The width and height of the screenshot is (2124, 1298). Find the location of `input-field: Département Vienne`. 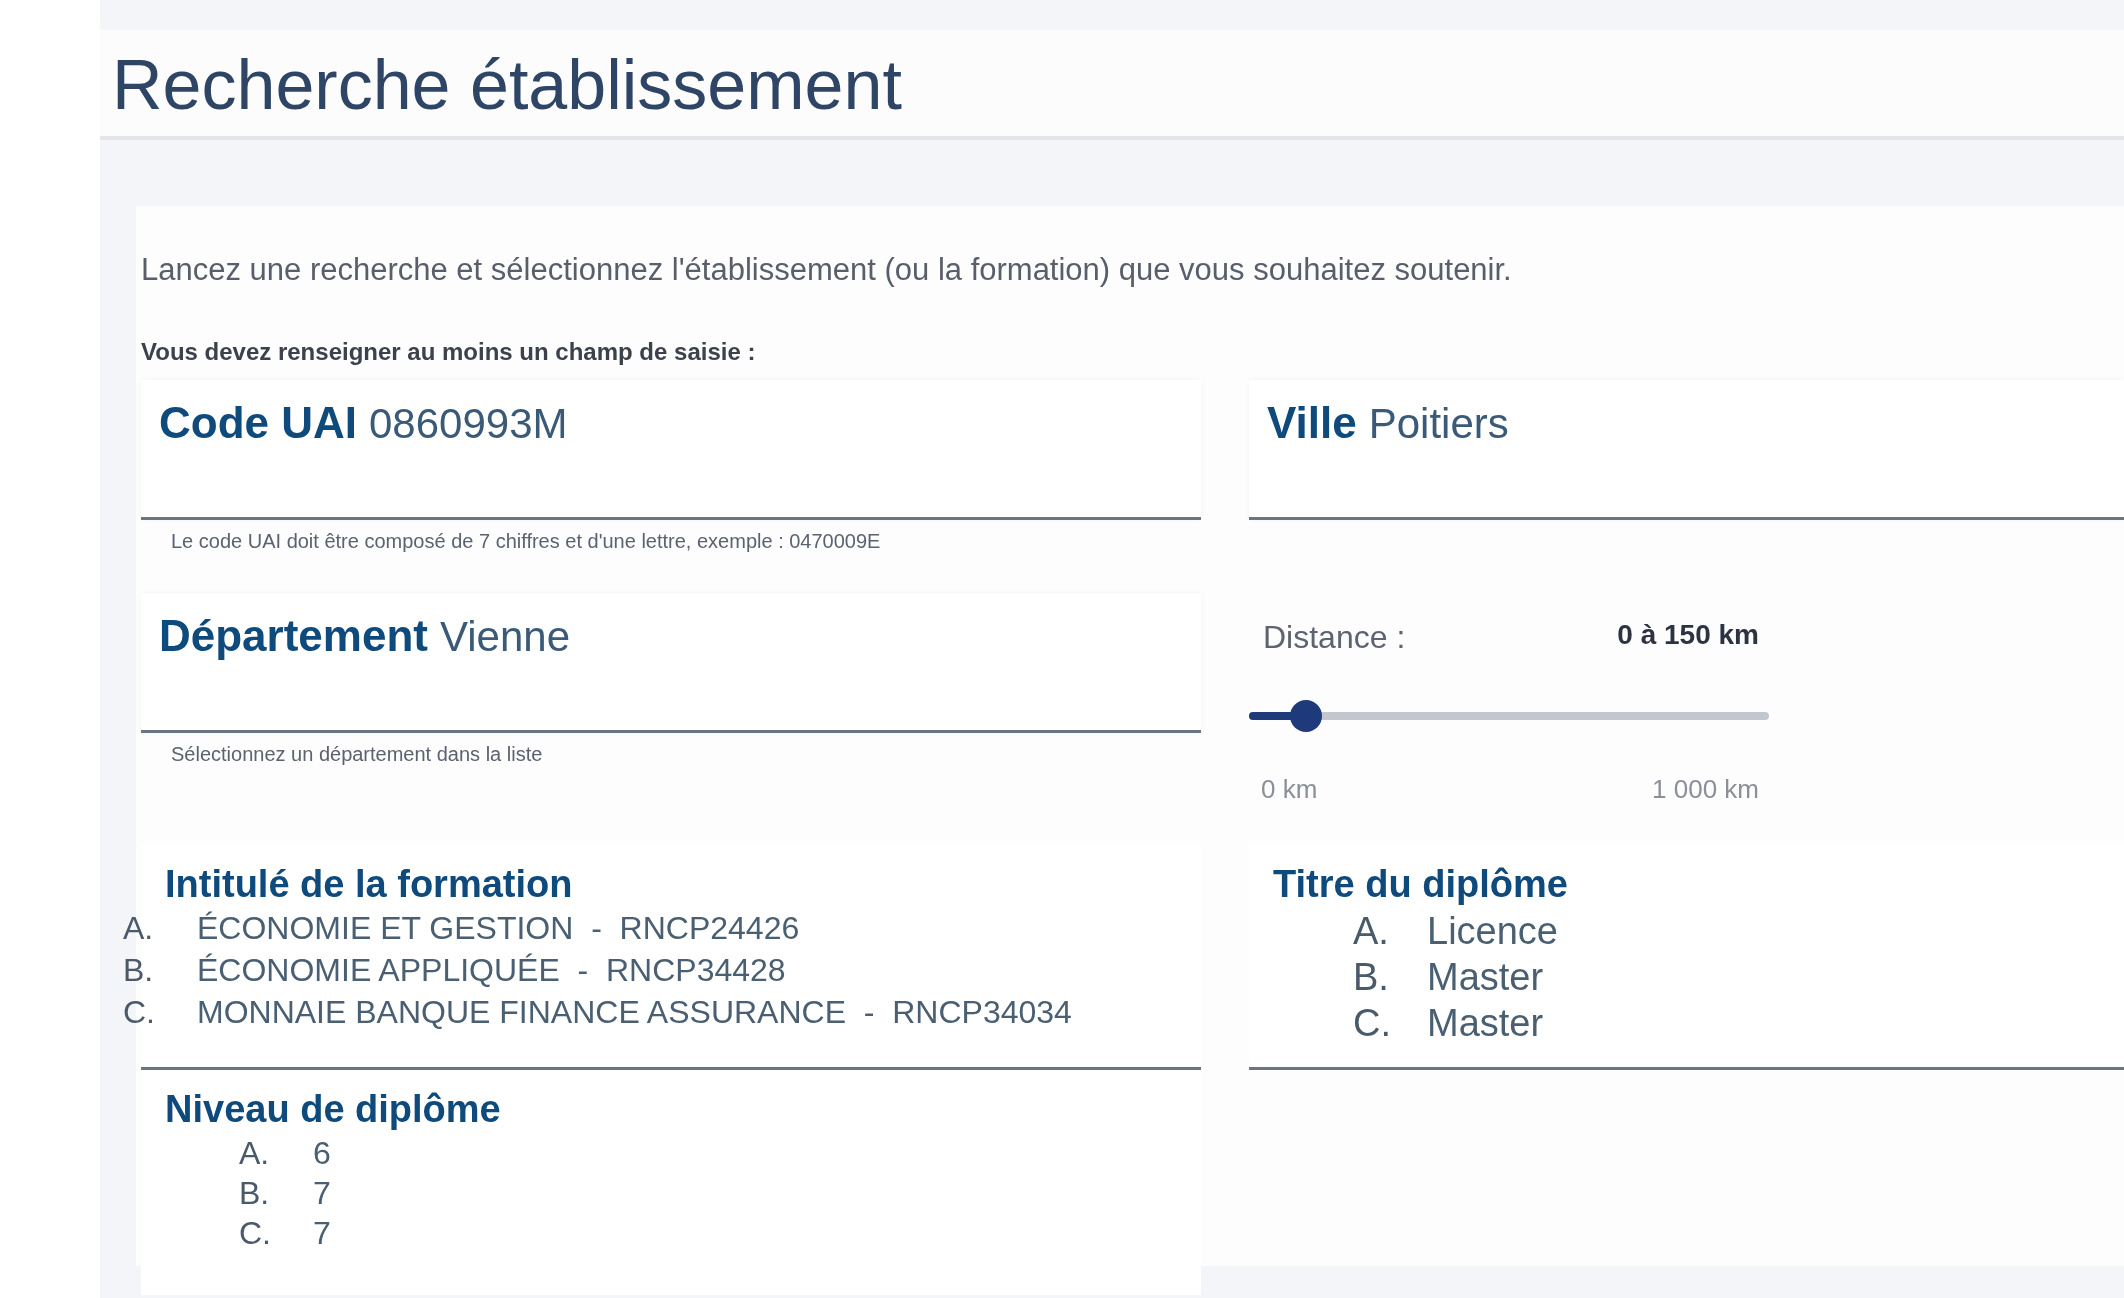

input-field: Département Vienne is located at coordinates (671, 663).